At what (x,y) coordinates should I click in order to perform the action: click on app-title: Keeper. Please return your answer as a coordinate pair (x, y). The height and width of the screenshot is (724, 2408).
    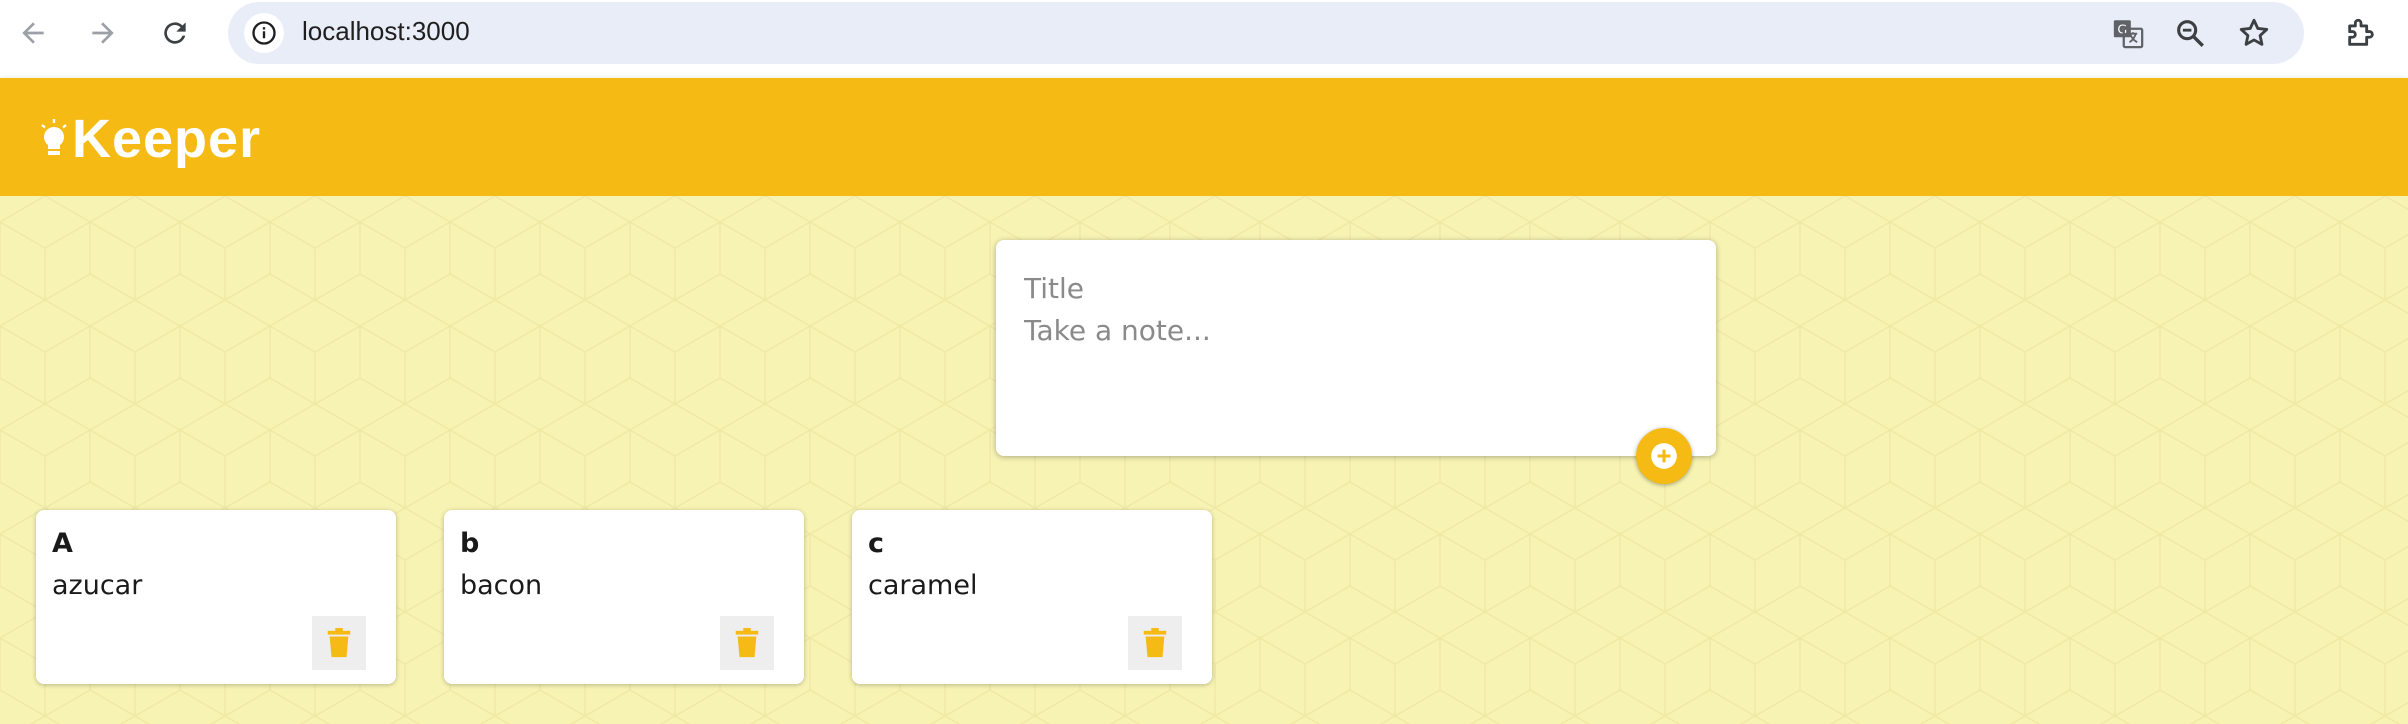
    Looking at the image, I should click on (167, 139).